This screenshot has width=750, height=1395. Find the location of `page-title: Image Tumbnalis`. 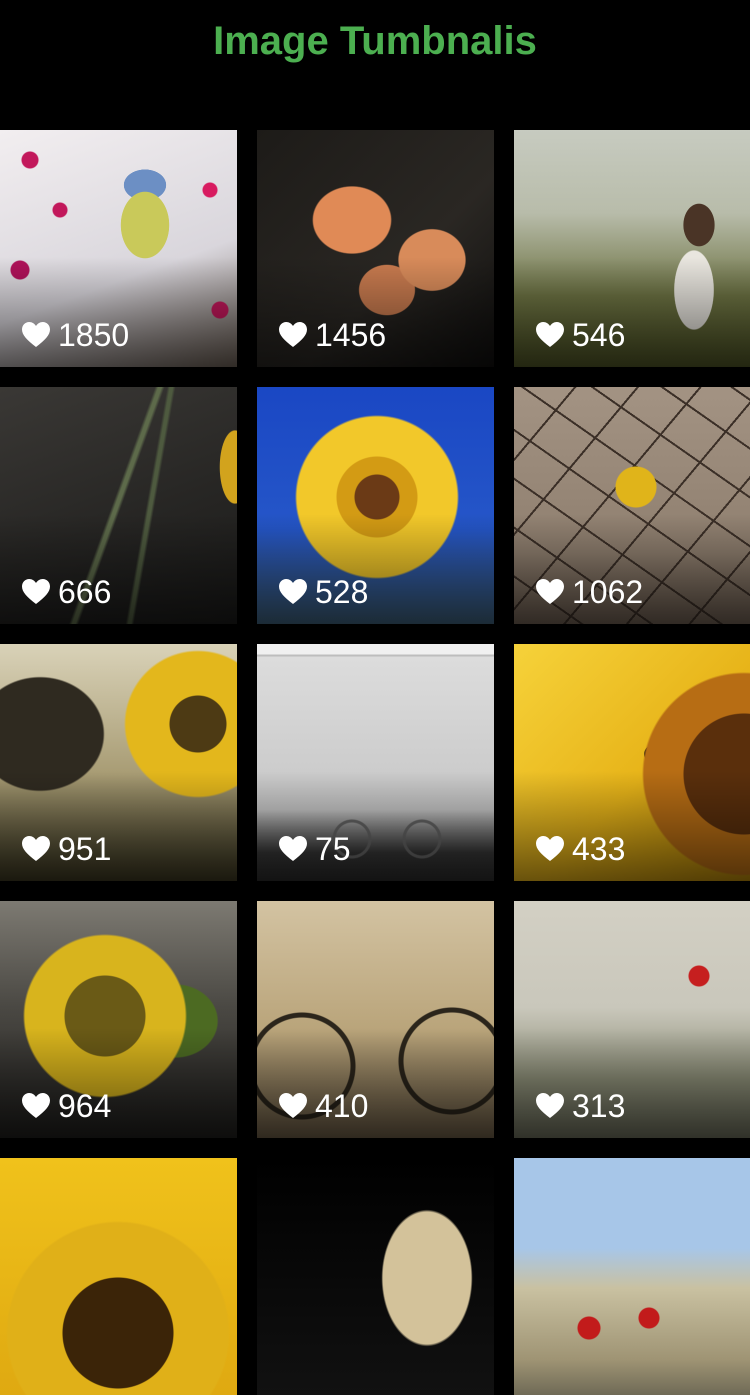

page-title: Image Tumbnalis is located at coordinates (375, 41).